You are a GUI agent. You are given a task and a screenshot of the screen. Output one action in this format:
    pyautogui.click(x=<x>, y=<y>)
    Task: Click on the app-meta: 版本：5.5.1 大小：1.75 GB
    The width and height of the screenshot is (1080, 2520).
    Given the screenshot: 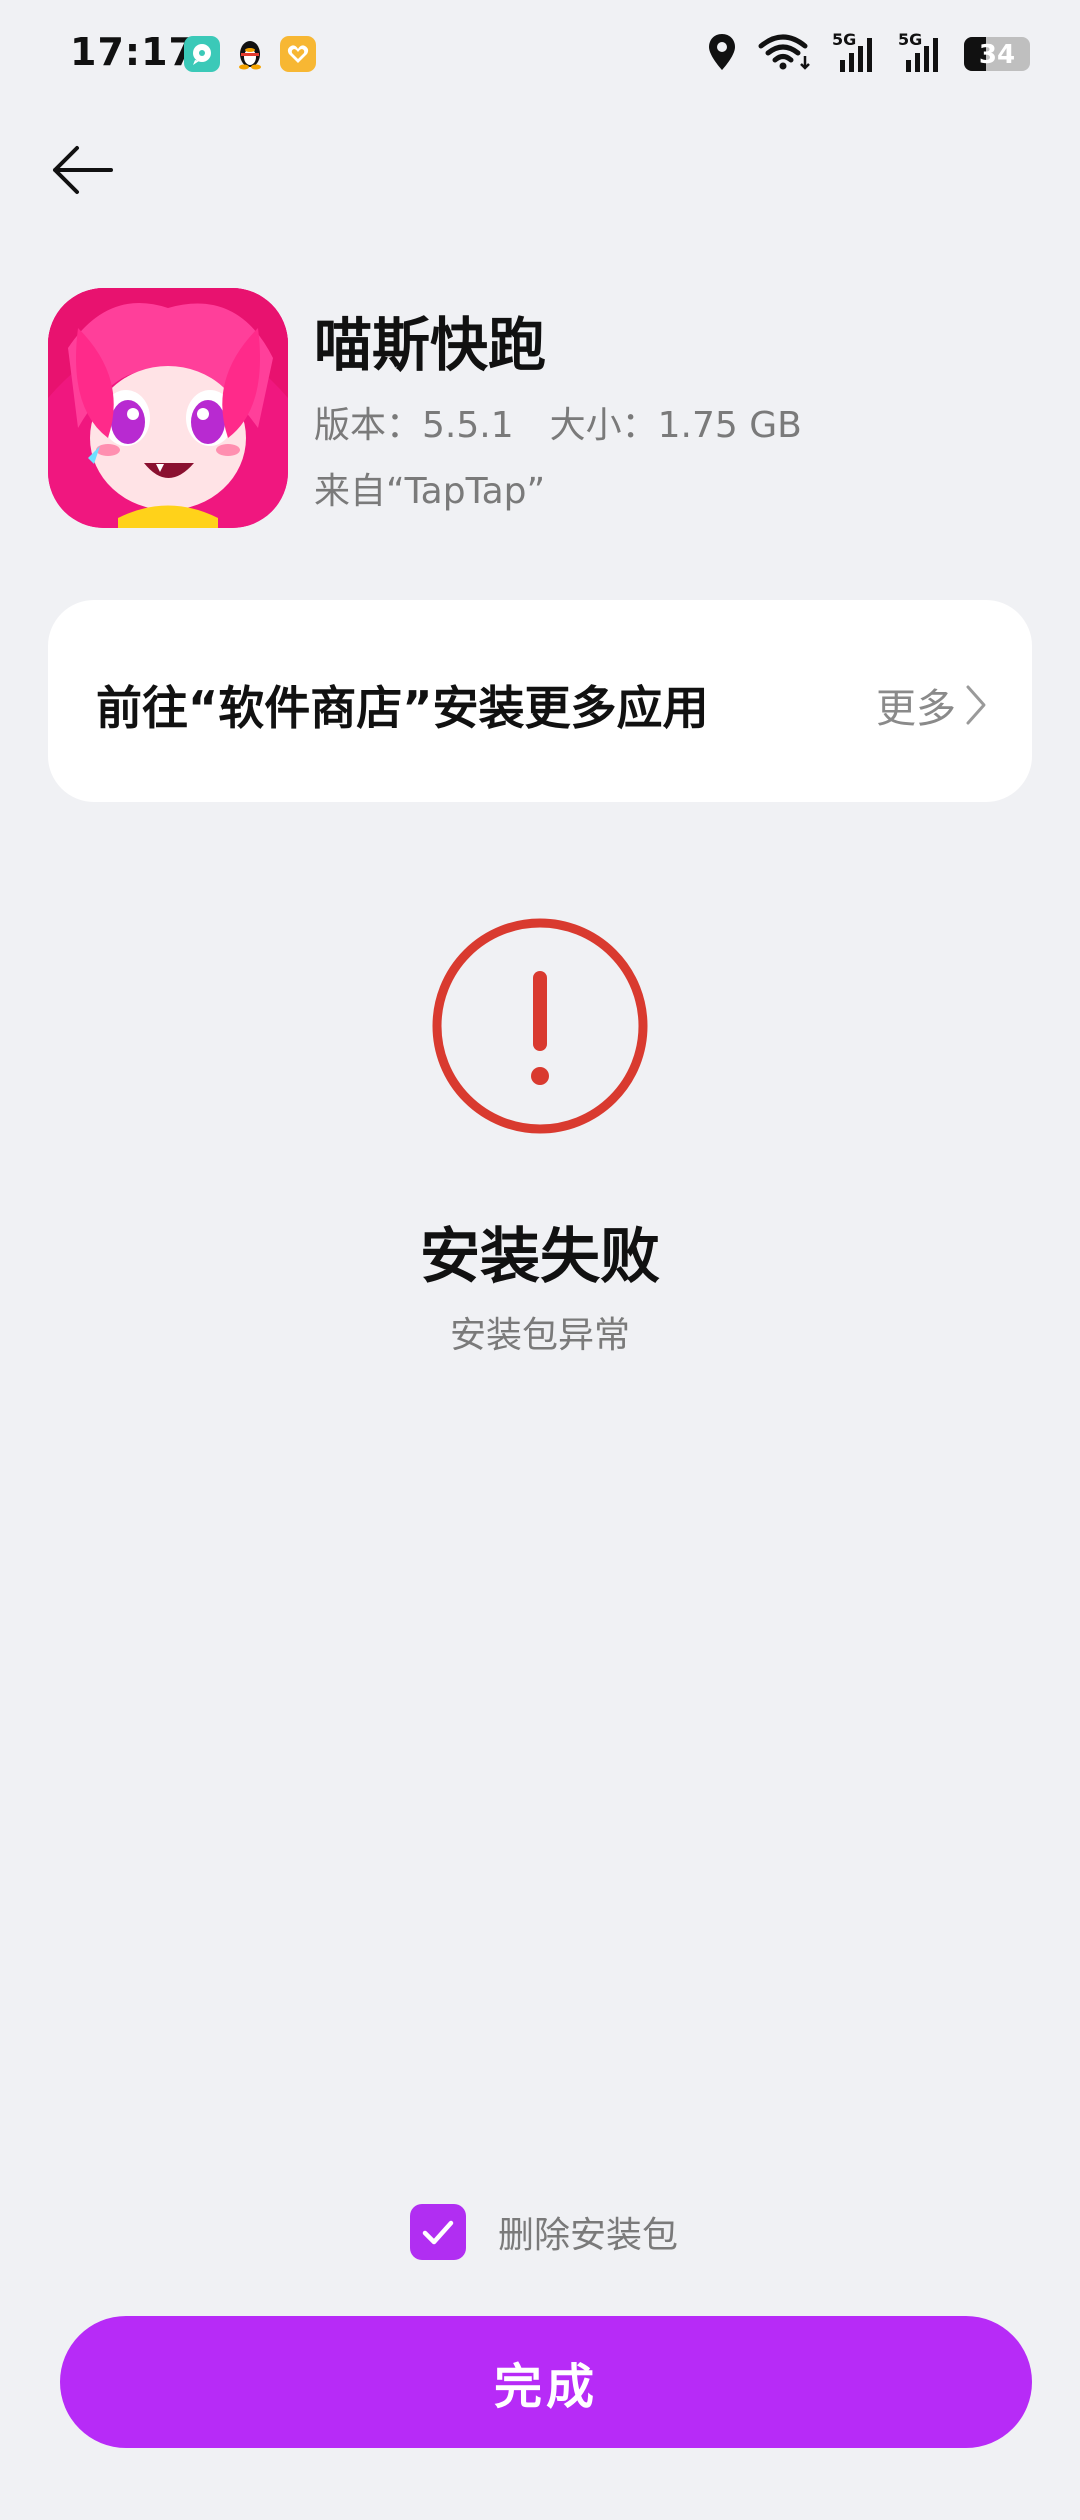 What is the action you would take?
    pyautogui.click(x=558, y=422)
    